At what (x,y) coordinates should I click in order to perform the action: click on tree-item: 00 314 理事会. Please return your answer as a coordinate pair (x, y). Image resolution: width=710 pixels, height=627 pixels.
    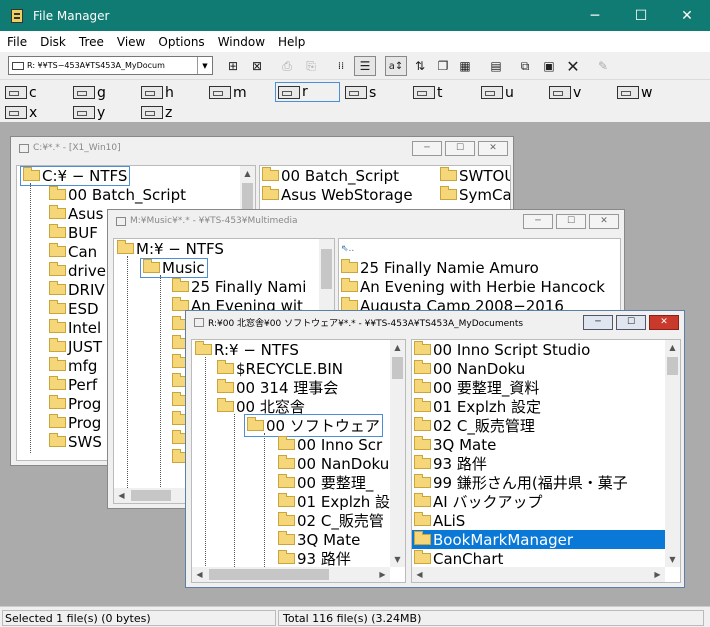
    Looking at the image, I should click on (287, 387).